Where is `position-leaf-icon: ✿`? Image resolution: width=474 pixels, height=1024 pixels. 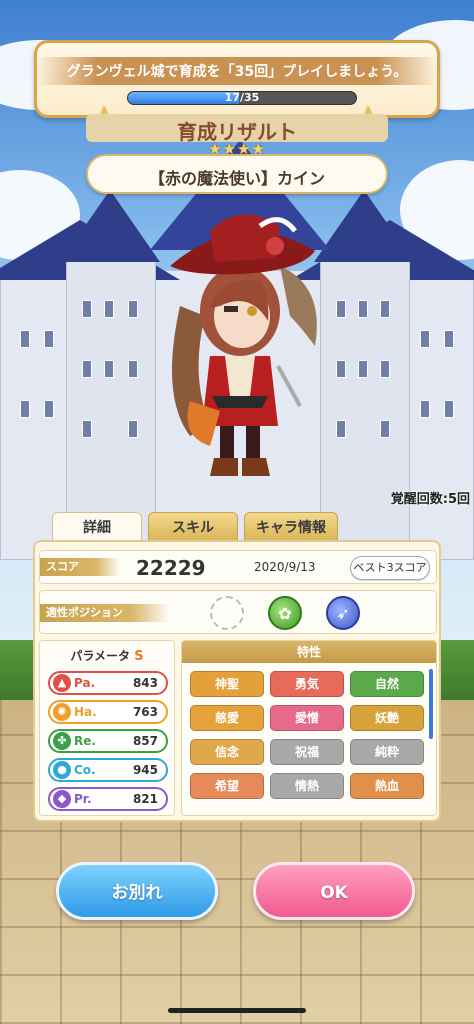 position-leaf-icon: ✿ is located at coordinates (285, 613).